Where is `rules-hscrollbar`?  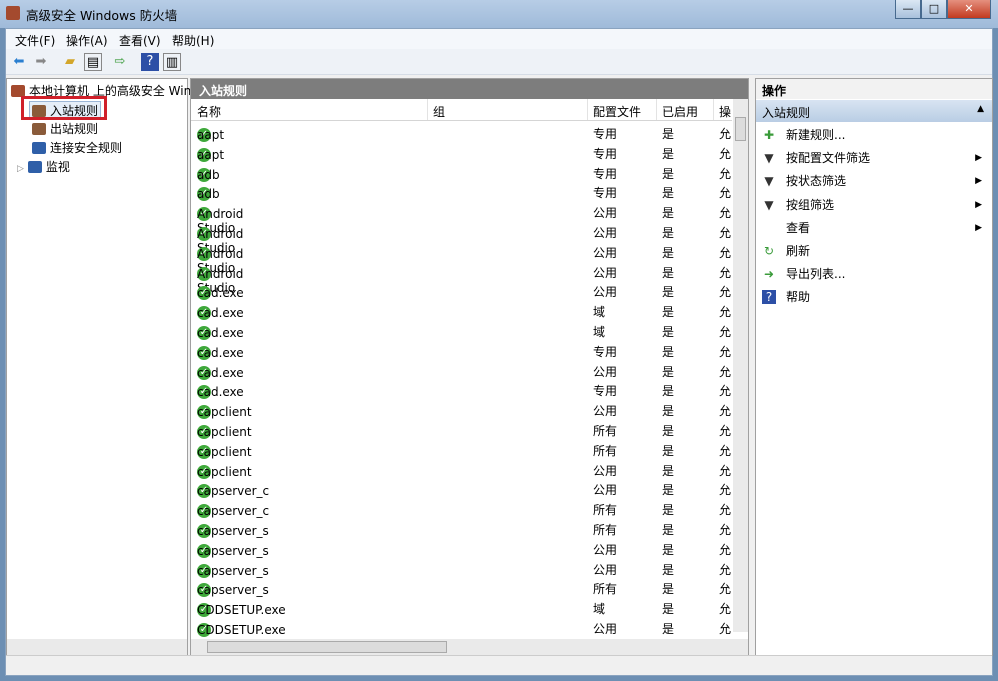
rules-hscrollbar is located at coordinates (469, 647).